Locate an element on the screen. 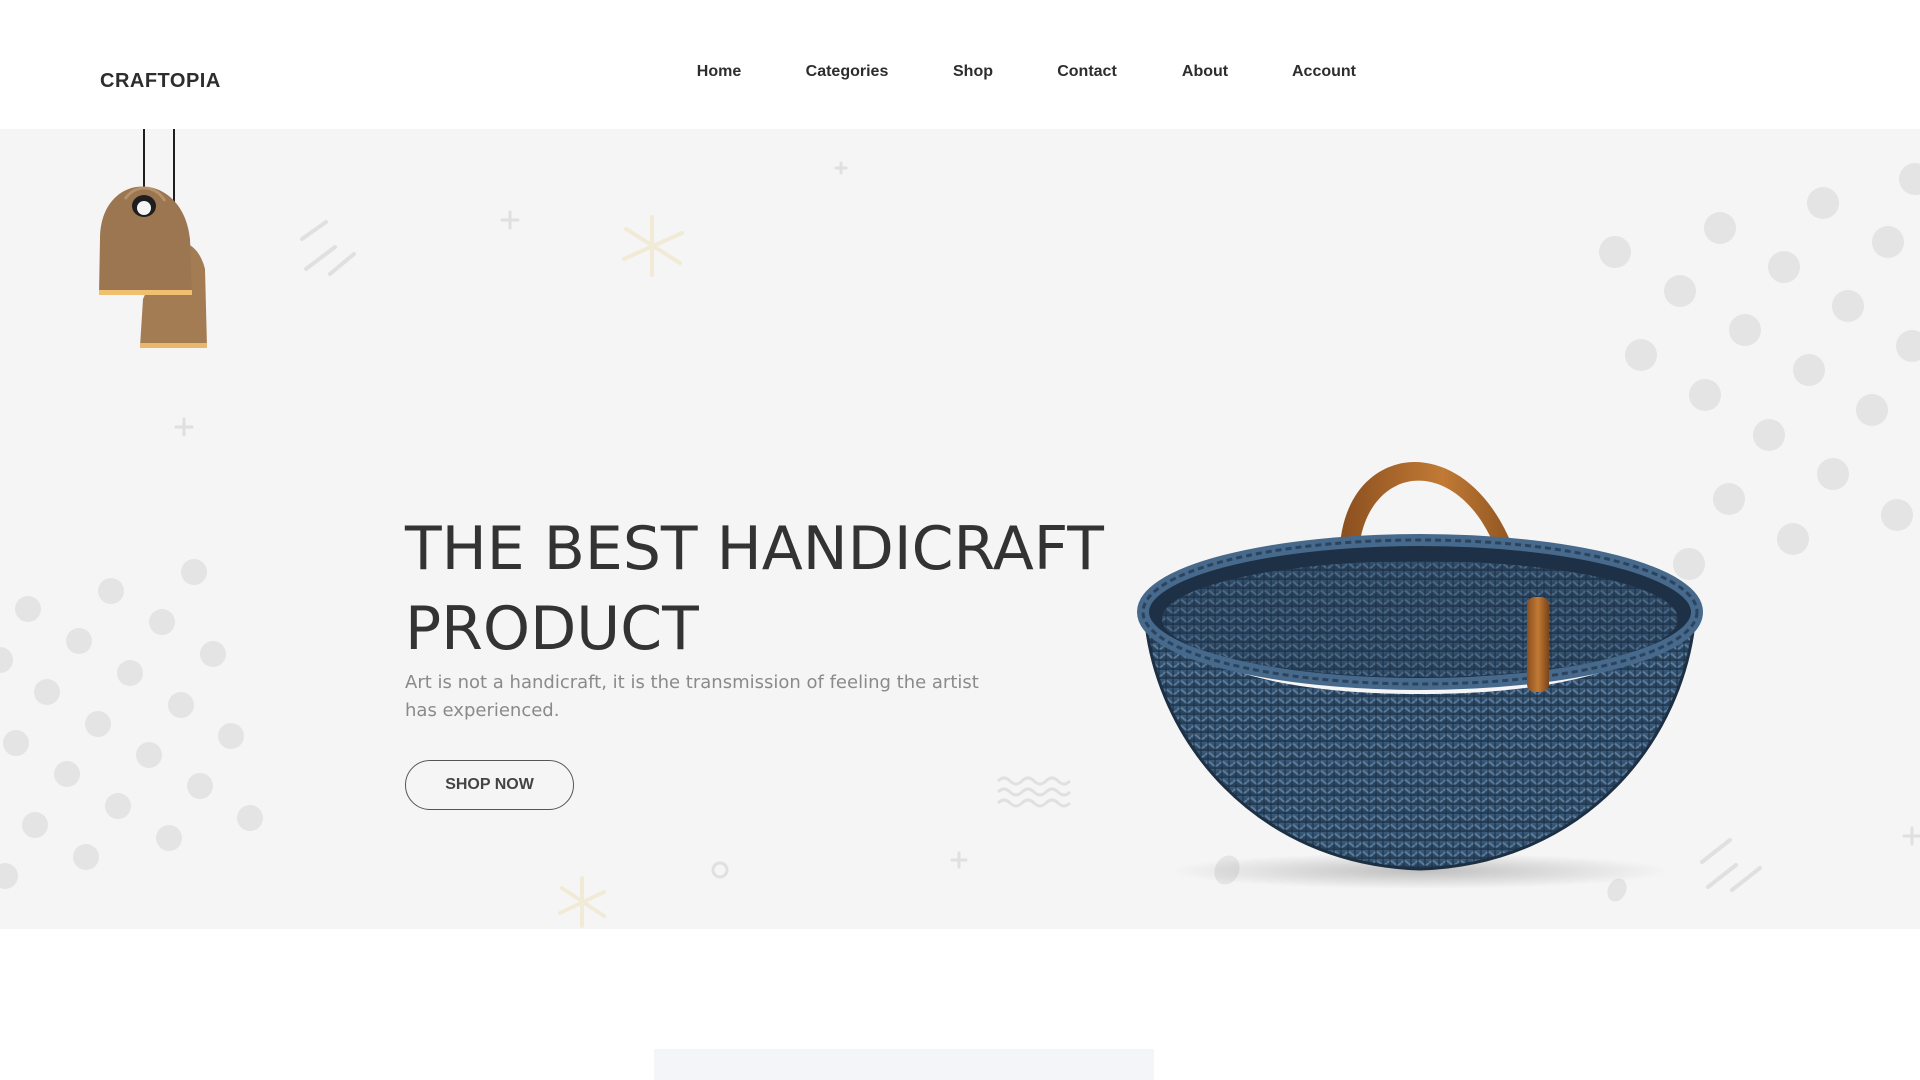 This screenshot has height=1080, width=1920. shop-now-button: SHOP NOW is located at coordinates (489, 785).